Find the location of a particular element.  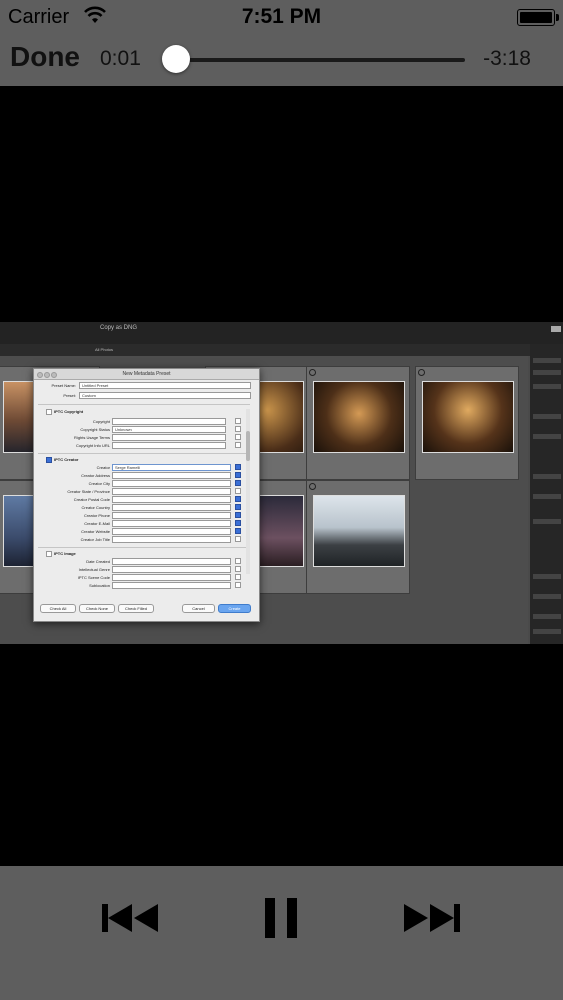

creator-website-field is located at coordinates (171, 531).